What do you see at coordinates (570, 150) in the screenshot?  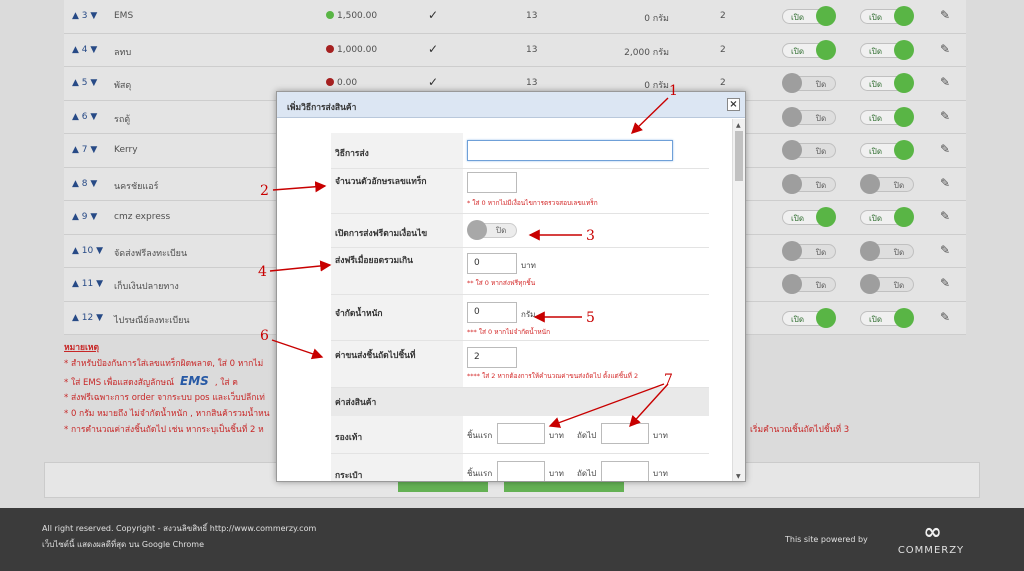 I see `method-input` at bounding box center [570, 150].